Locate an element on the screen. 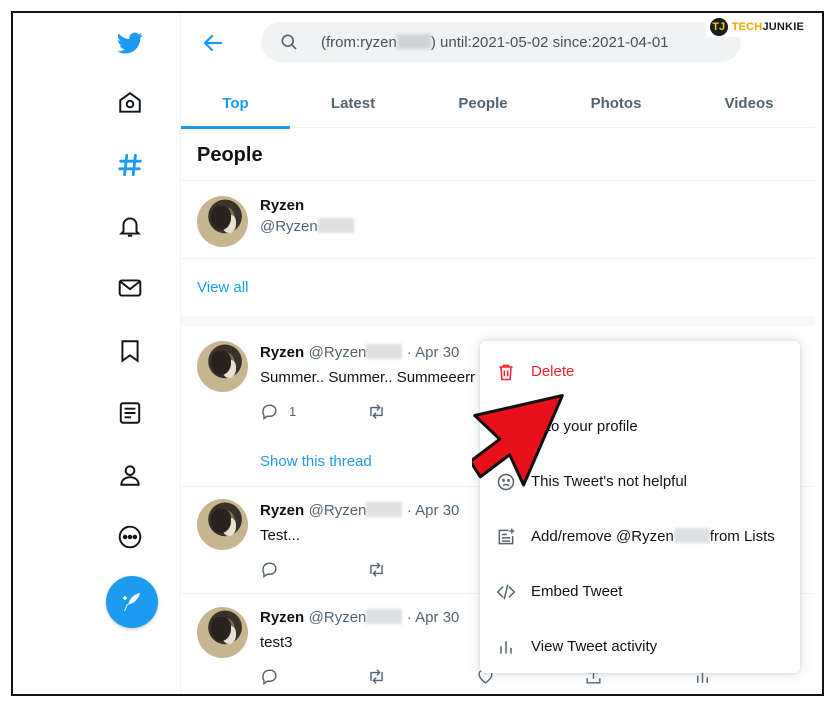  people-section-title: People is located at coordinates (230, 155).